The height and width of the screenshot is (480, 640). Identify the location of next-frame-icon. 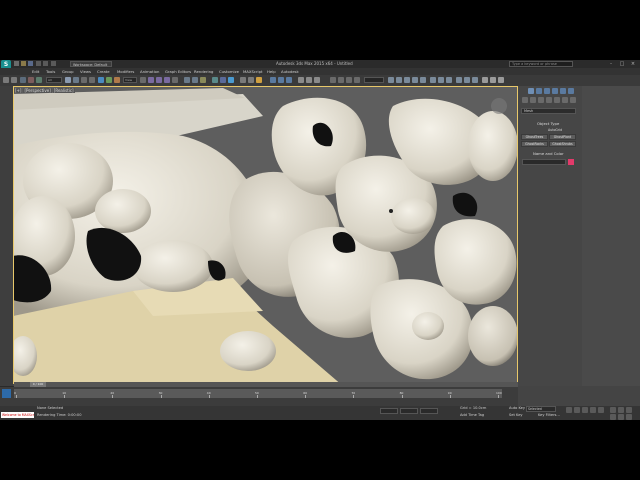
(593, 410).